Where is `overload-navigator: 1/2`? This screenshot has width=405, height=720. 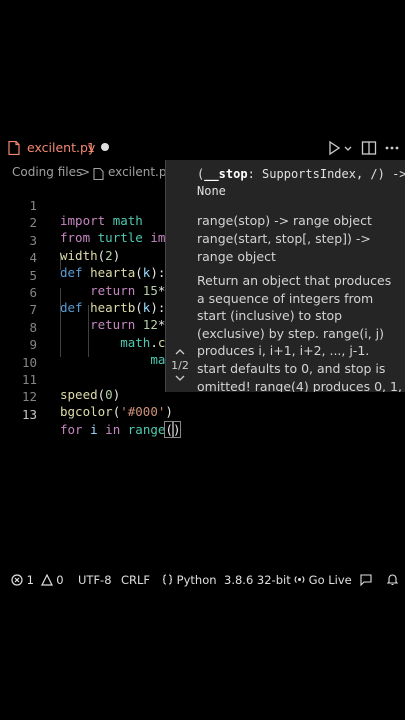
overload-navigator: 1/2 is located at coordinates (180, 365).